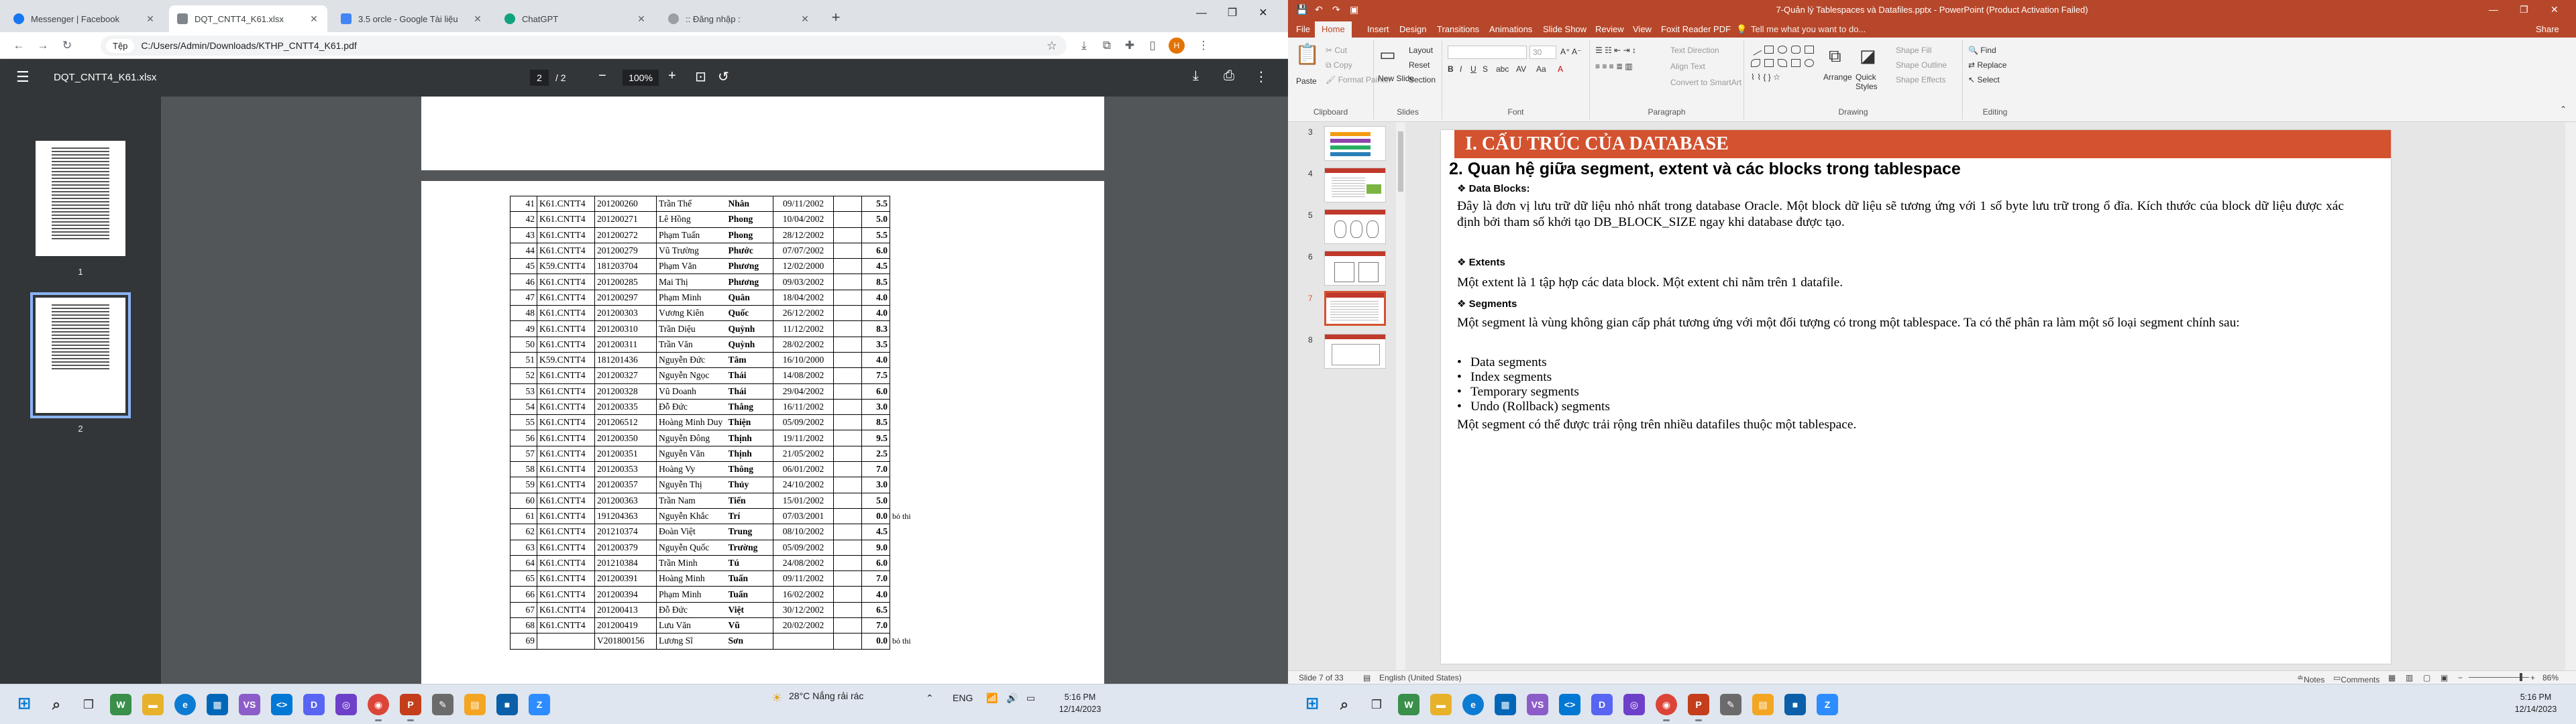 Image resolution: width=2576 pixels, height=724 pixels. What do you see at coordinates (1642, 29) in the screenshot?
I see `tab-view: View` at bounding box center [1642, 29].